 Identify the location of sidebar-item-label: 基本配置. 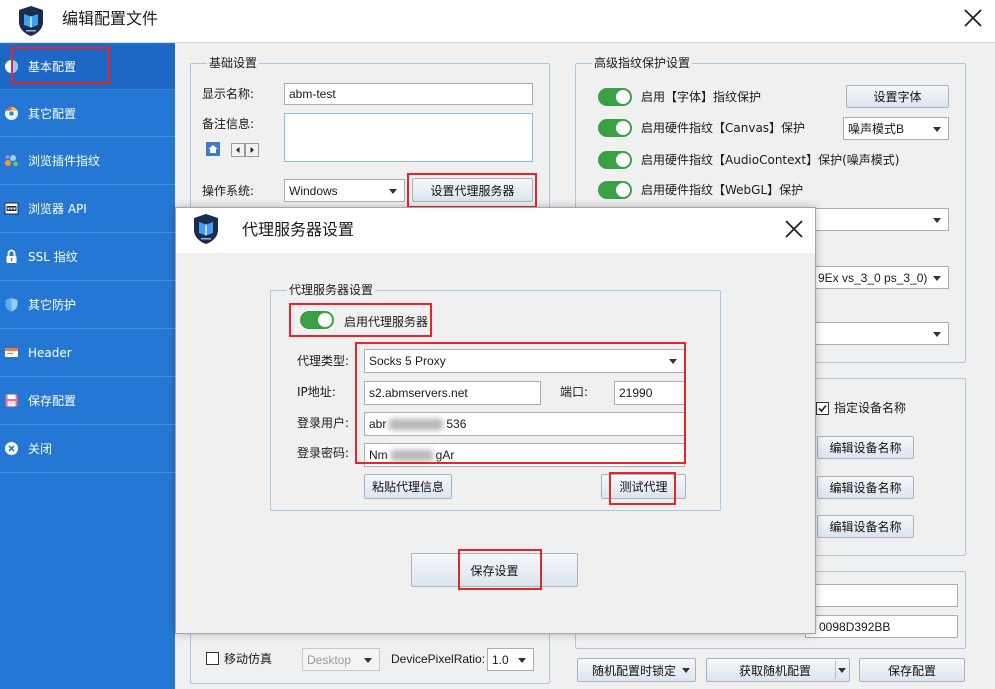
(52, 67).